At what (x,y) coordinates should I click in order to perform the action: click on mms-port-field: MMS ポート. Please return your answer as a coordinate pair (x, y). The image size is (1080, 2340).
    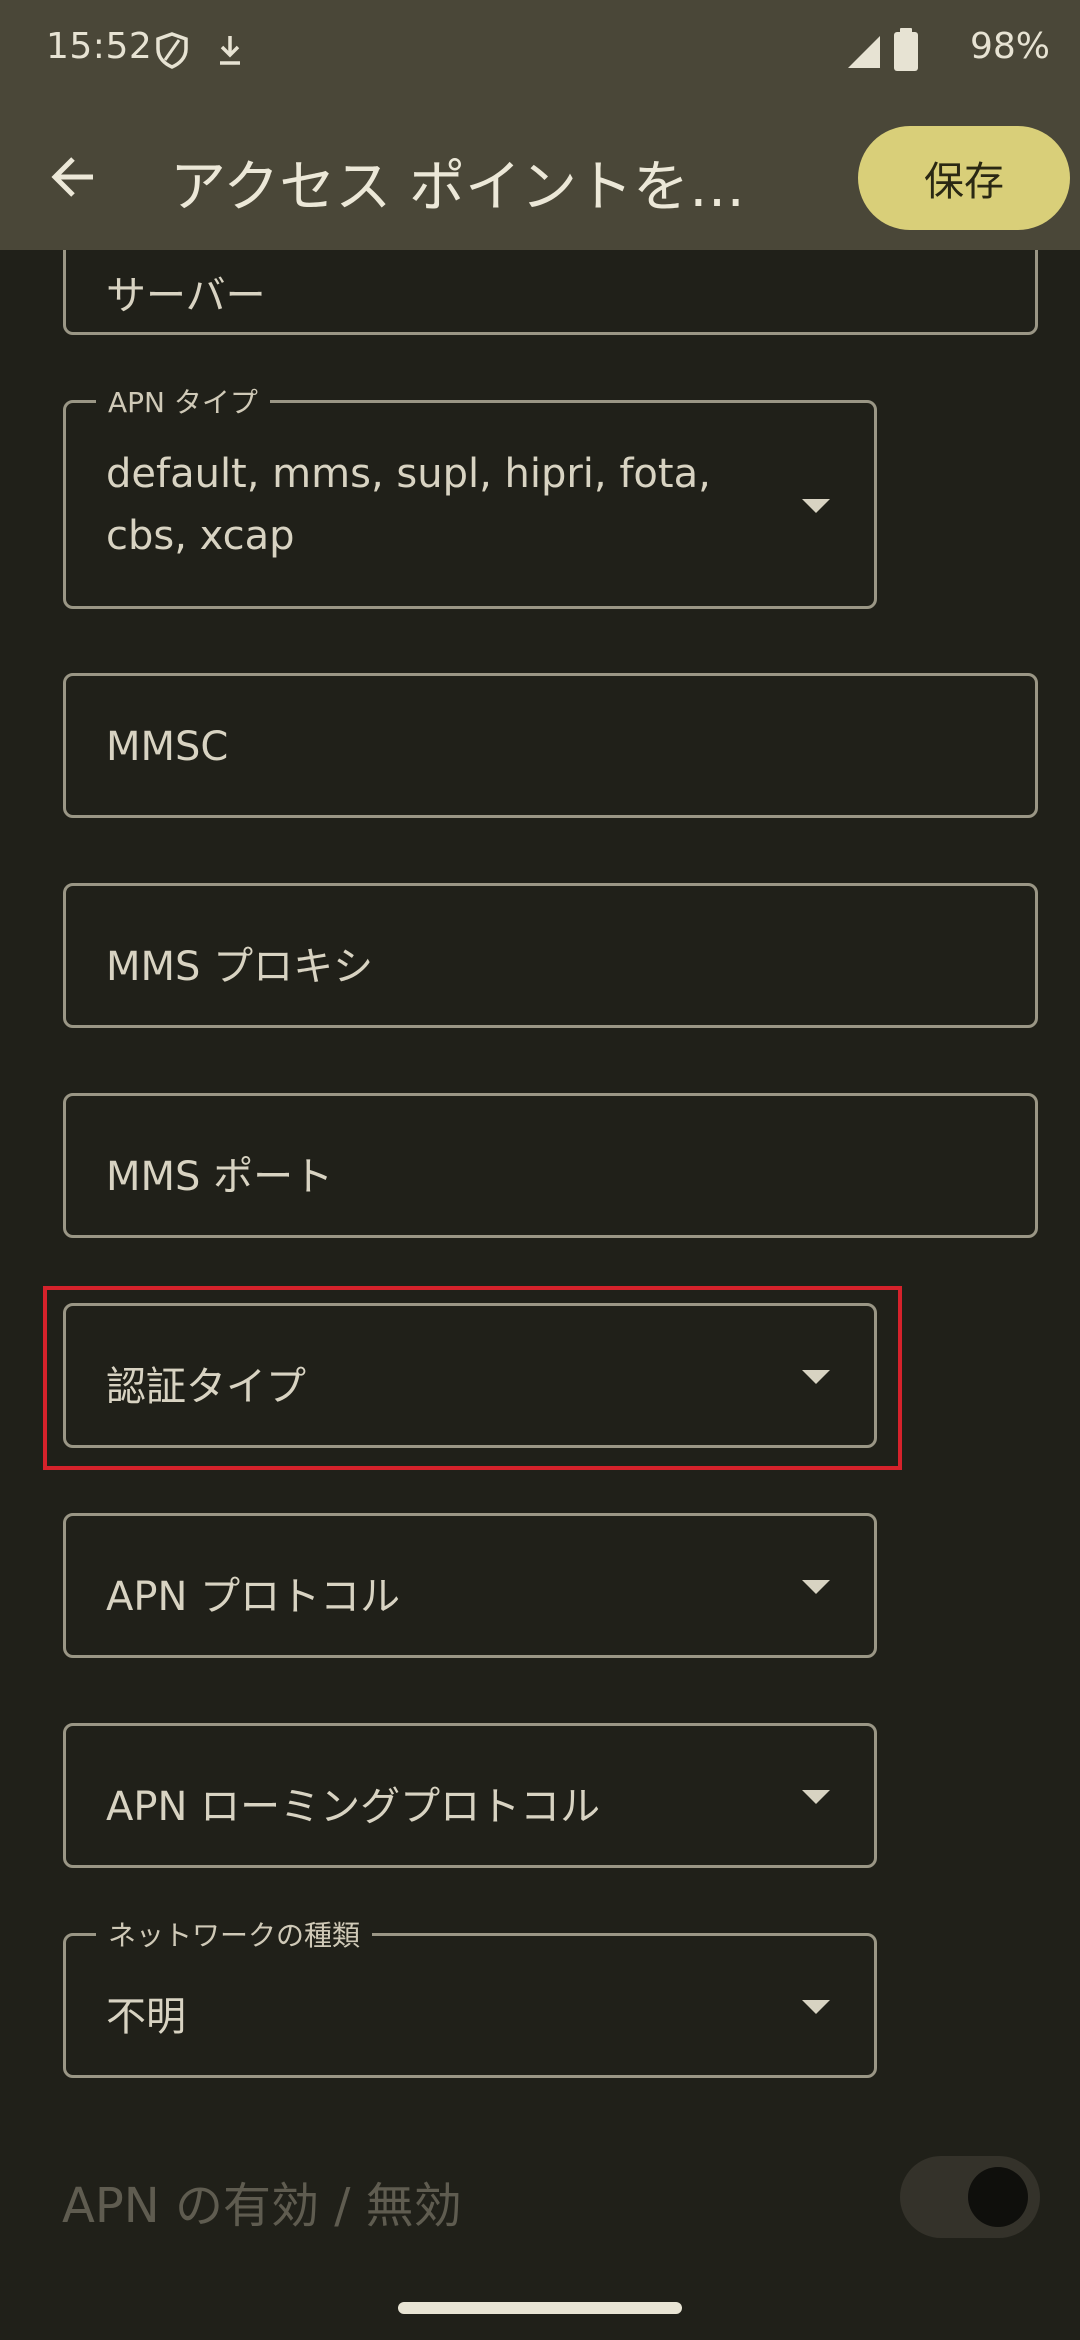
    Looking at the image, I should click on (550, 1165).